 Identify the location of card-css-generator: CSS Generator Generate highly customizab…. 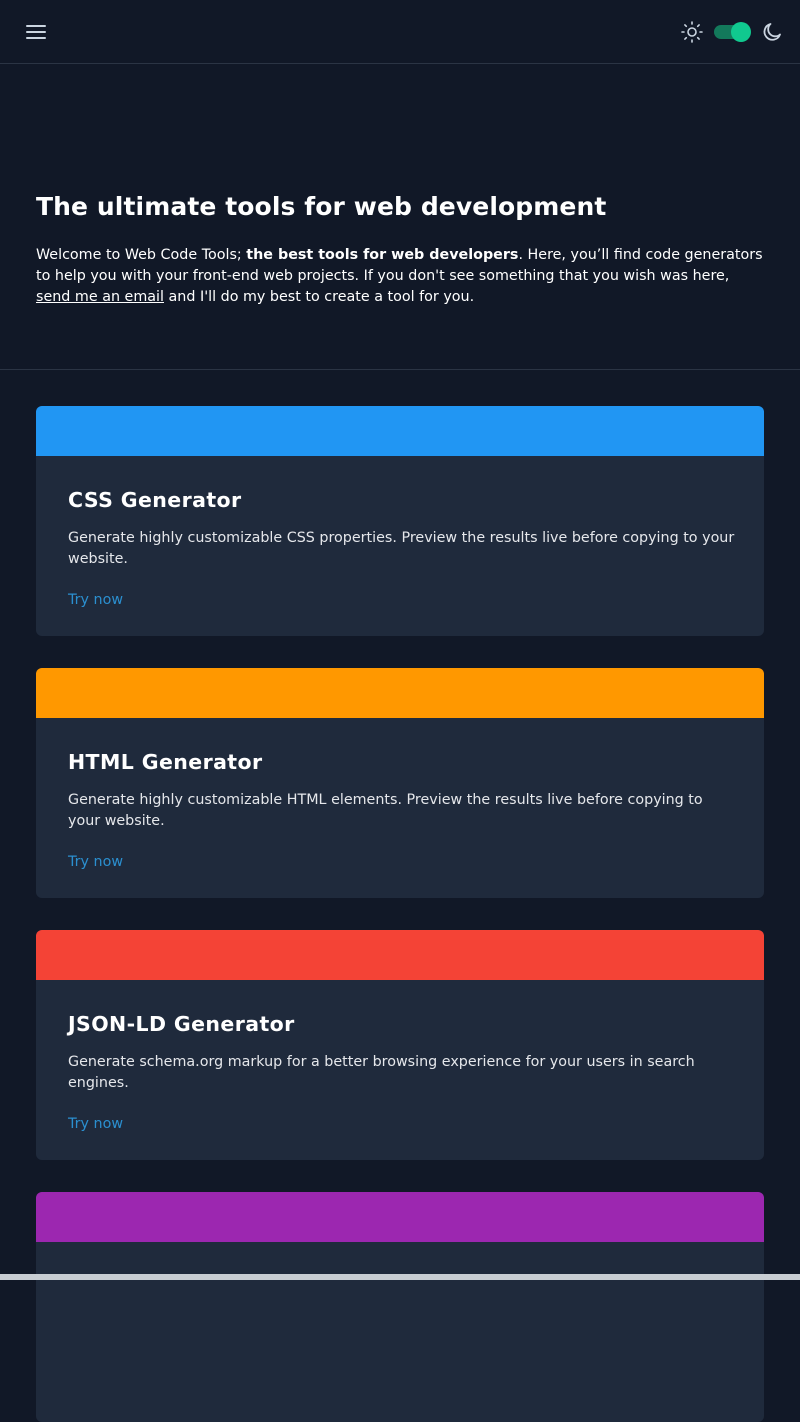
(400, 521).